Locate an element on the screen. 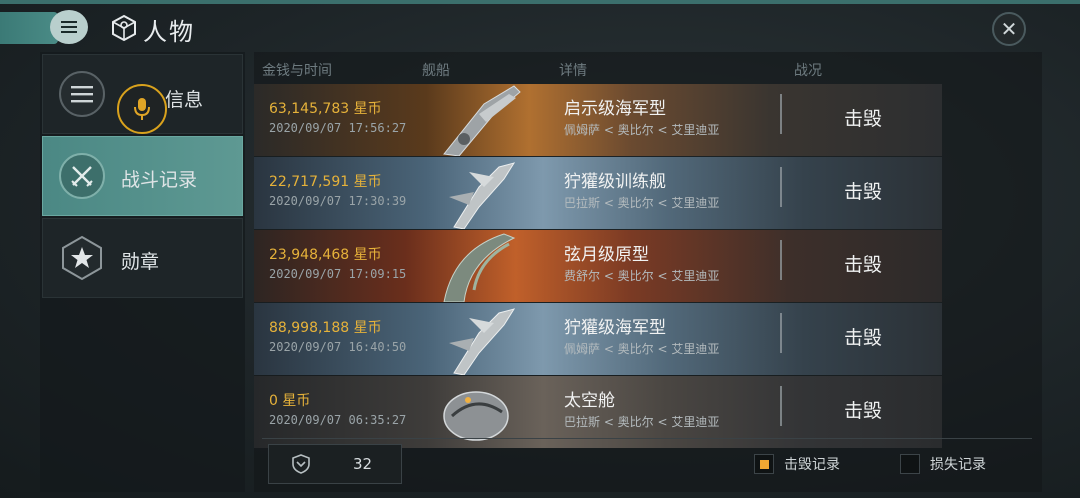 Image resolution: width=1080 pixels, height=498 pixels. sidebar-item-label: 勋章 is located at coordinates (140, 262).